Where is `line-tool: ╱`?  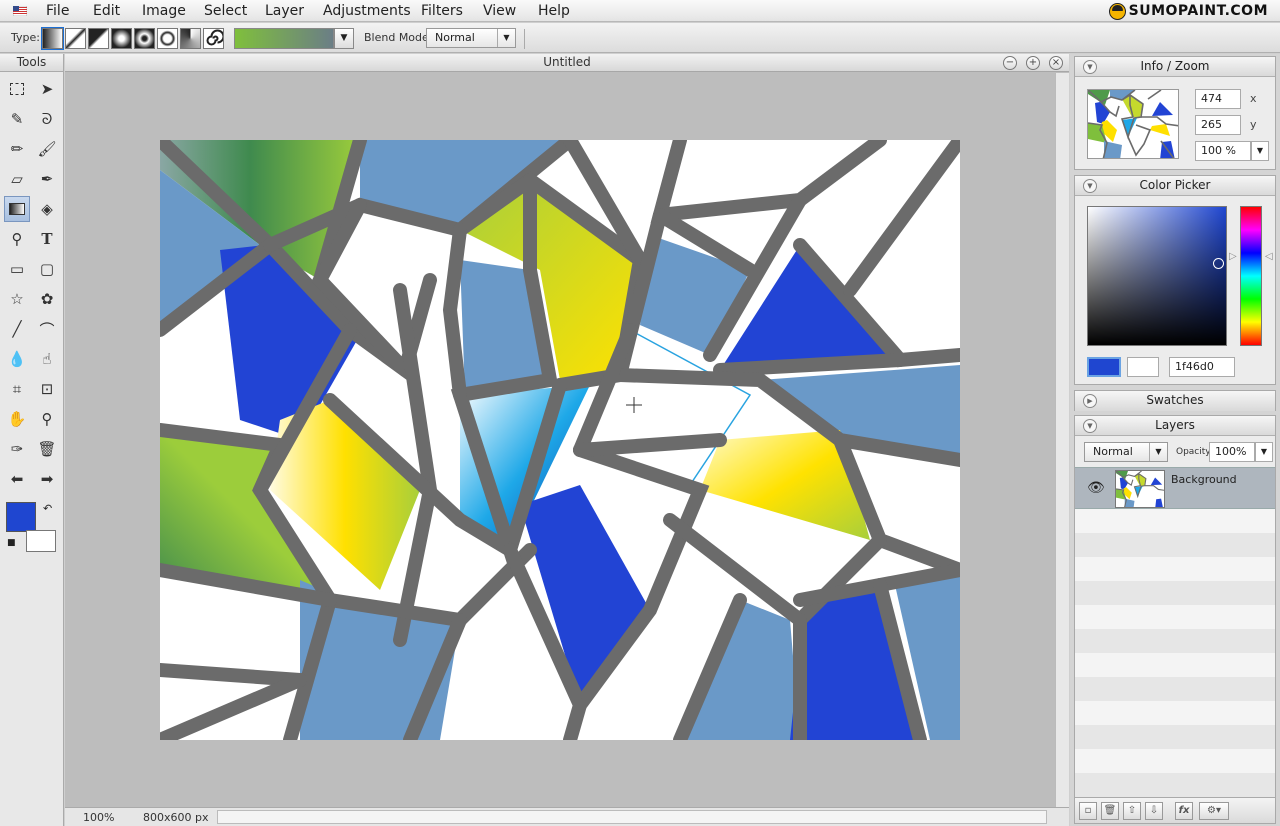 line-tool: ╱ is located at coordinates (17, 329).